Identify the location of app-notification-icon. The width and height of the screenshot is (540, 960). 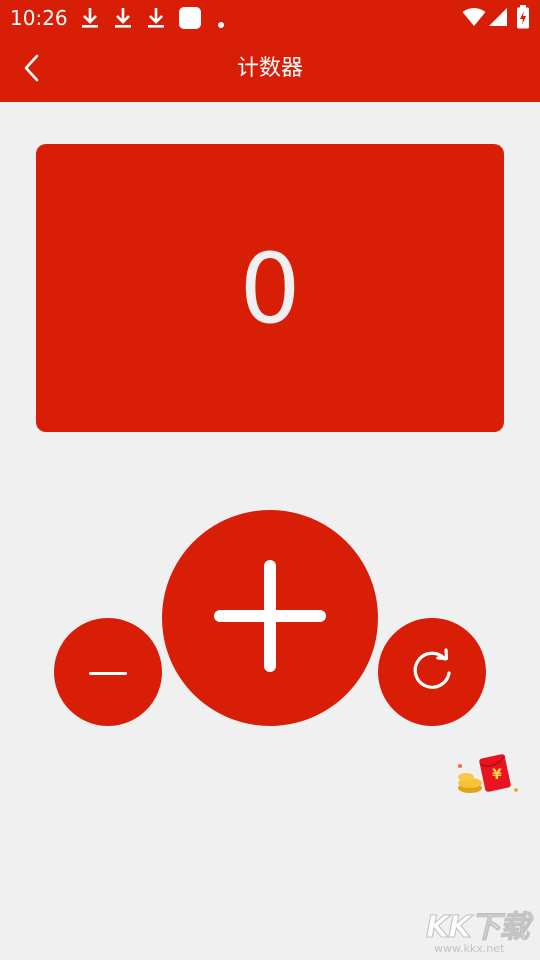
(190, 20).